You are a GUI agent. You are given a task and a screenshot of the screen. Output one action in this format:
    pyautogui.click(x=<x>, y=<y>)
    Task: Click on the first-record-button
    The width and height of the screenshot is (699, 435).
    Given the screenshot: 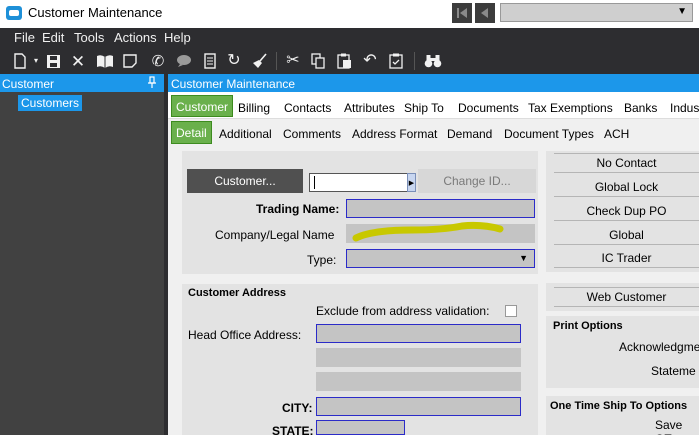 What is the action you would take?
    pyautogui.click(x=462, y=13)
    